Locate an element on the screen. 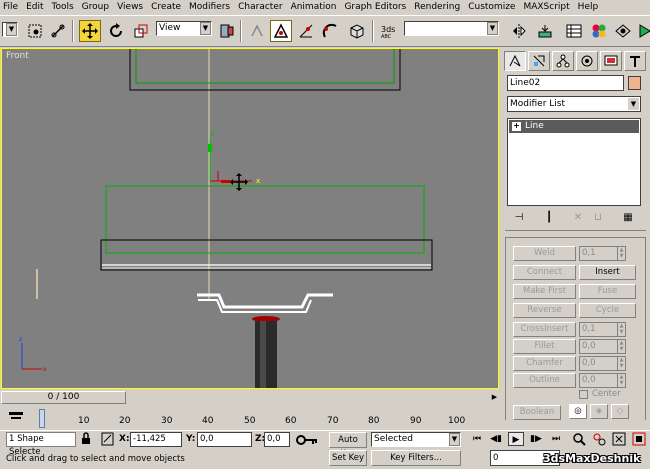  previous-frame-icon: ◀▮ is located at coordinates (496, 439).